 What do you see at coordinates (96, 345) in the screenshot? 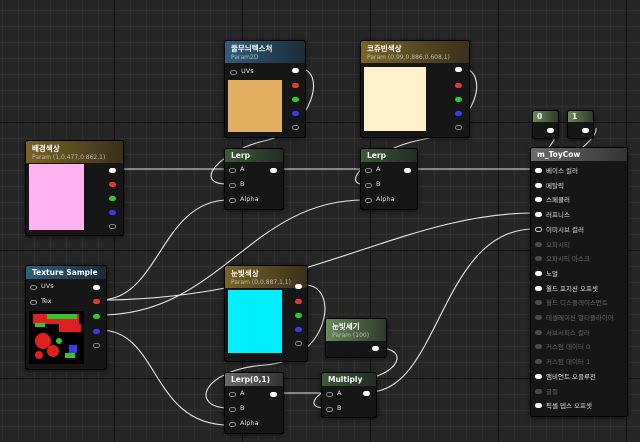
I see `texsample-out-alpha` at bounding box center [96, 345].